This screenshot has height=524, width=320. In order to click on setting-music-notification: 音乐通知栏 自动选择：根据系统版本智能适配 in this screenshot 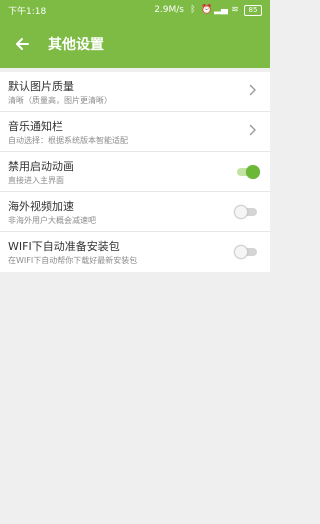, I will do `click(135, 132)`.